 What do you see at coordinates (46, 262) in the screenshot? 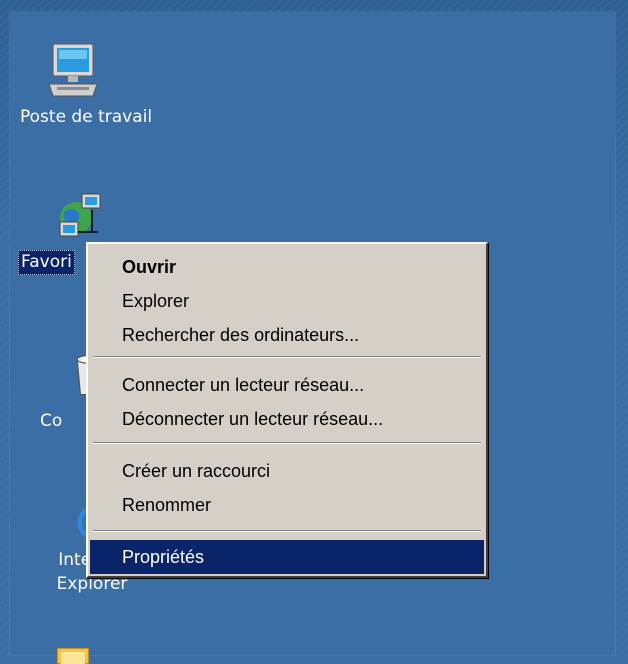
I see `desktop-icon-label: Favori` at bounding box center [46, 262].